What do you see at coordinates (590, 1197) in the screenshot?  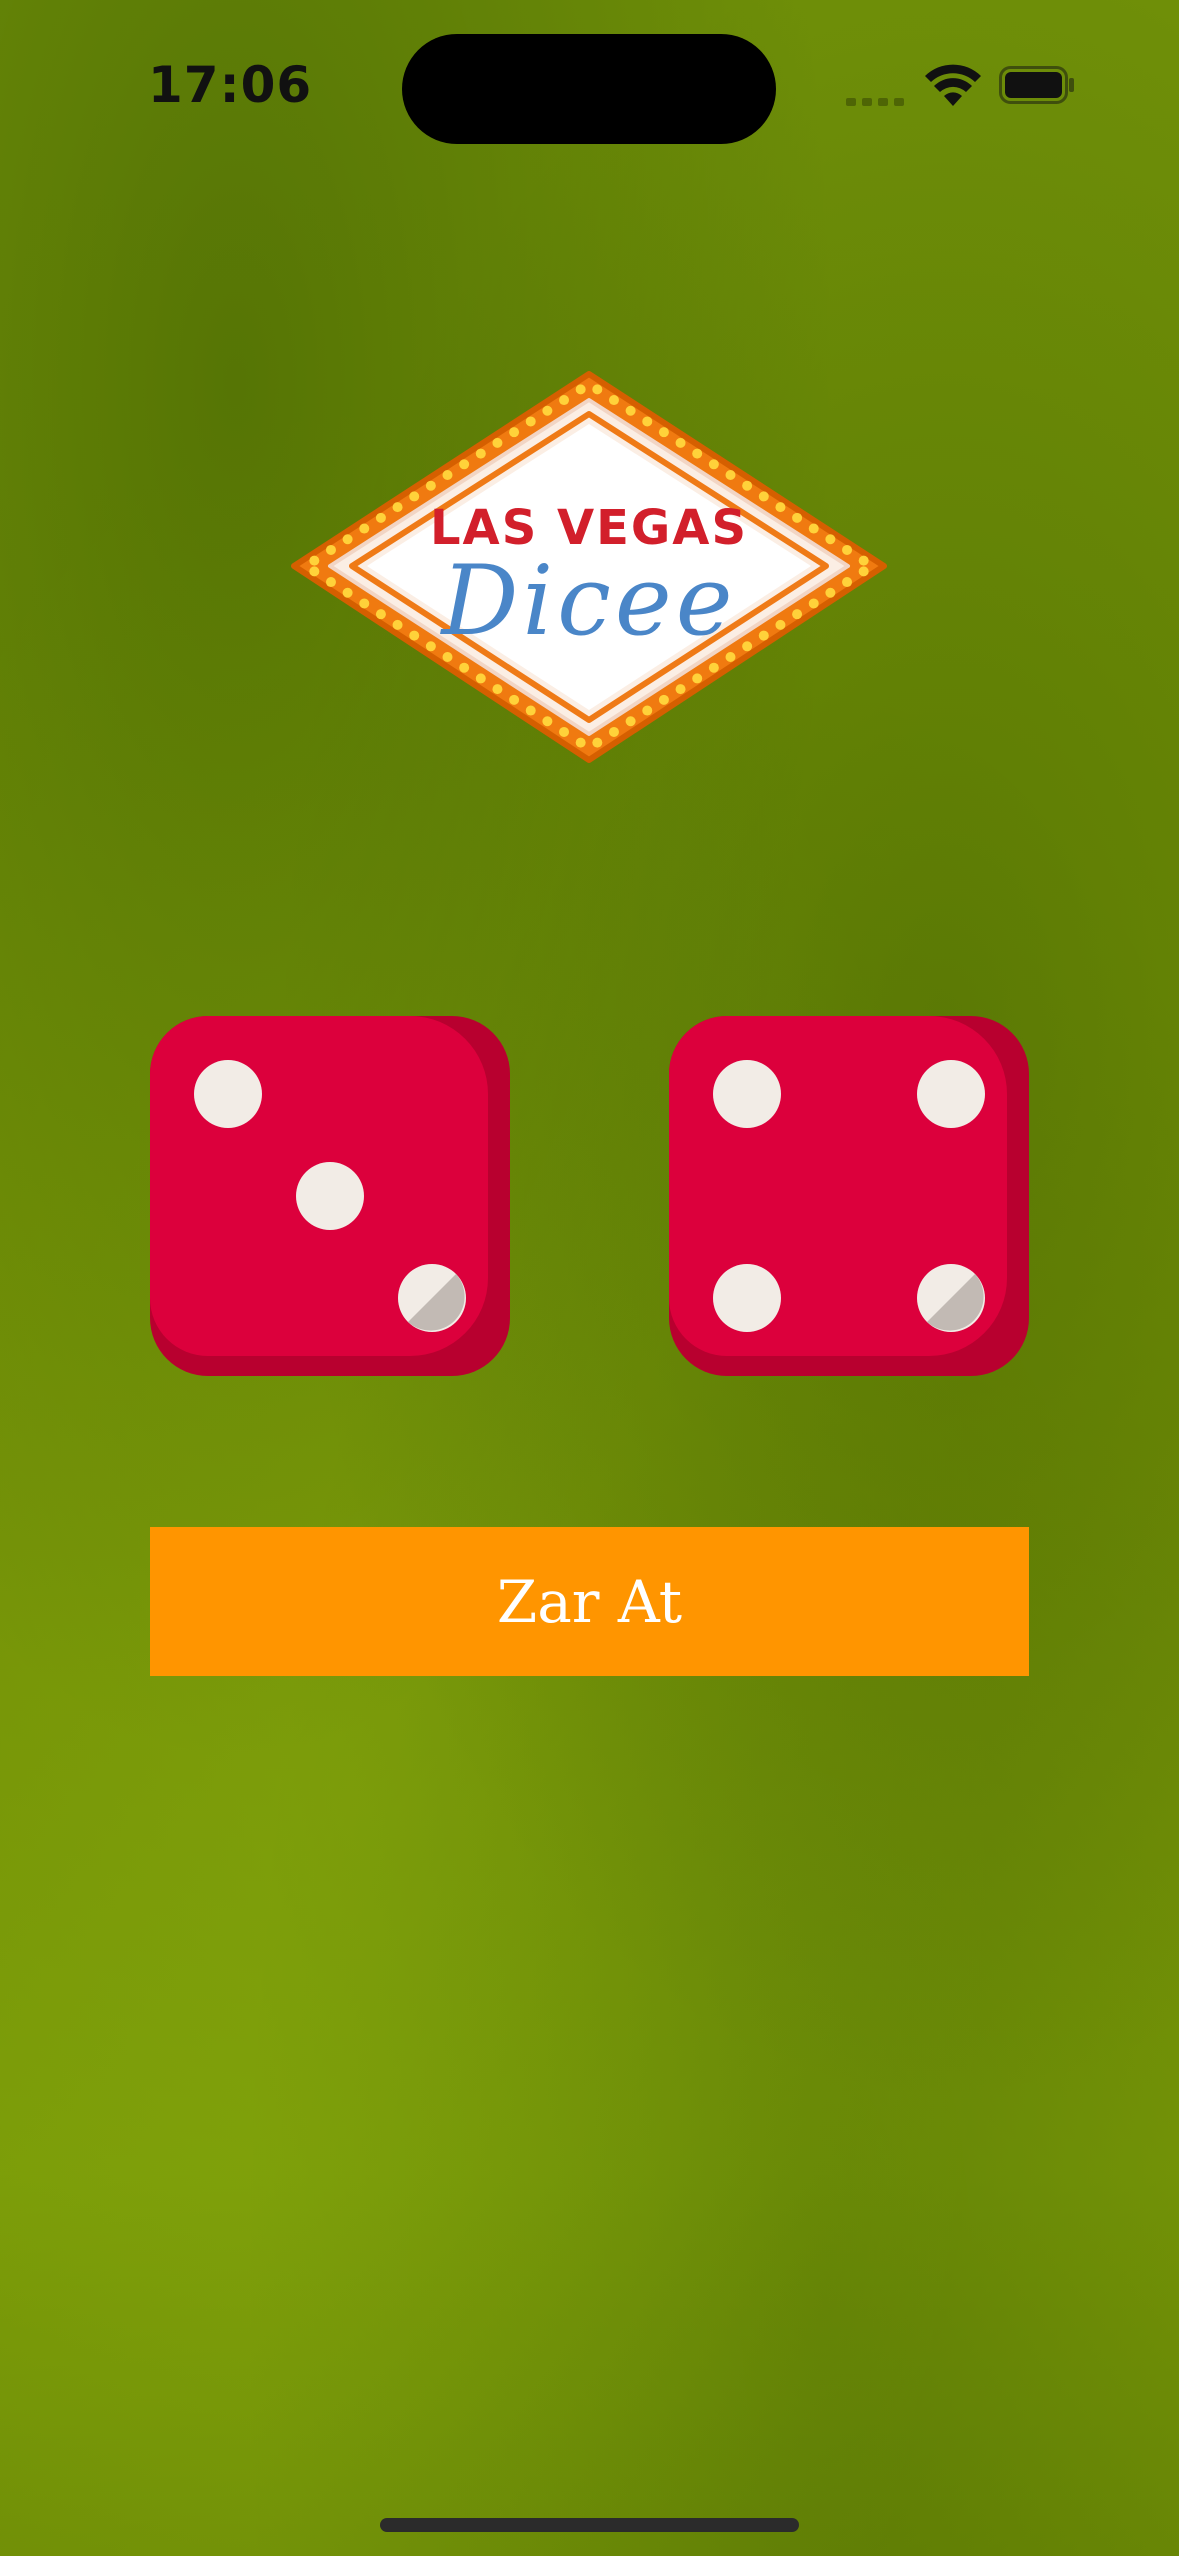 I see `dice-area` at bounding box center [590, 1197].